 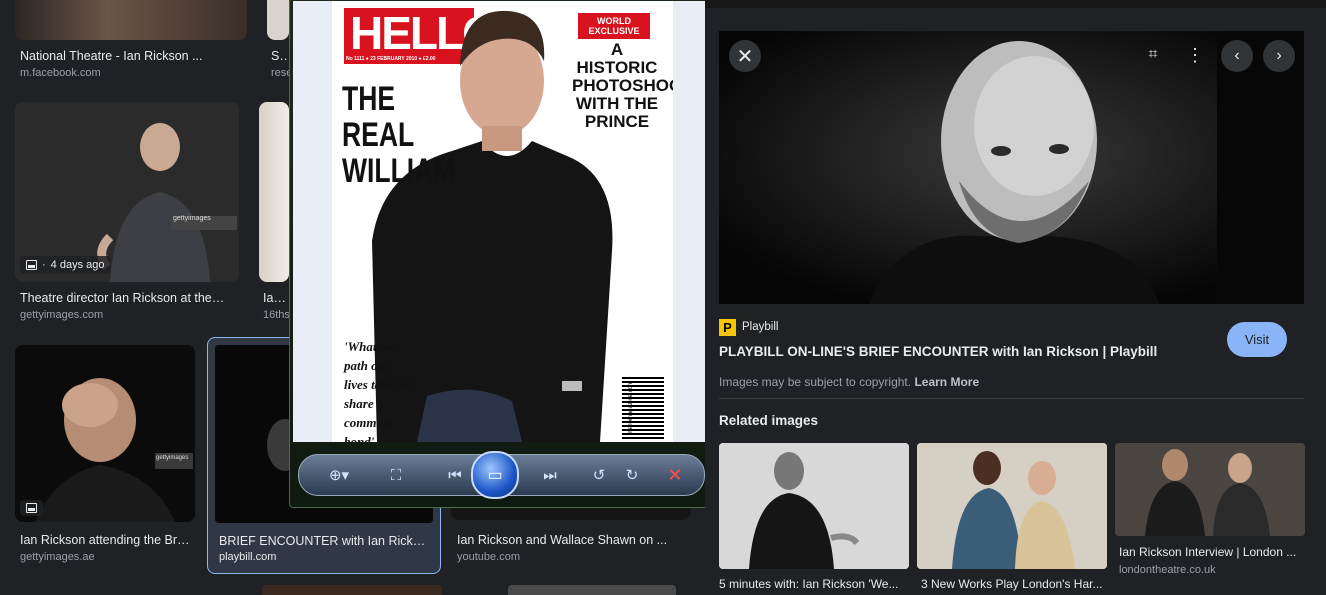 What do you see at coordinates (1015, 4) in the screenshot?
I see `panel-top-bar` at bounding box center [1015, 4].